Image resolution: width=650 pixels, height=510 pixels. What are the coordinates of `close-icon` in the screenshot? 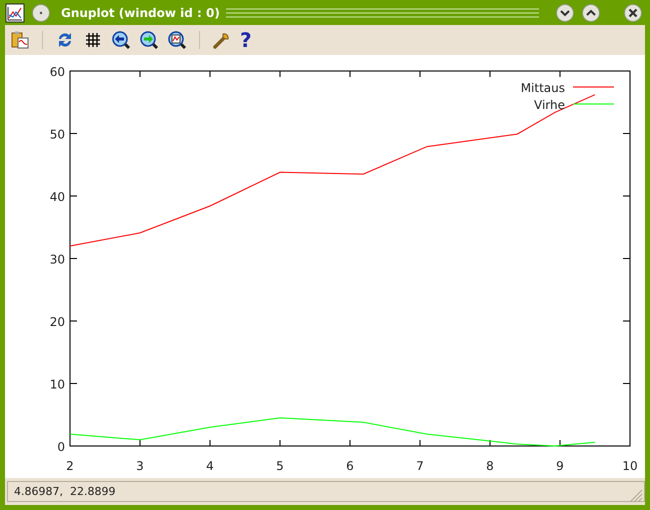 It's located at (633, 12).